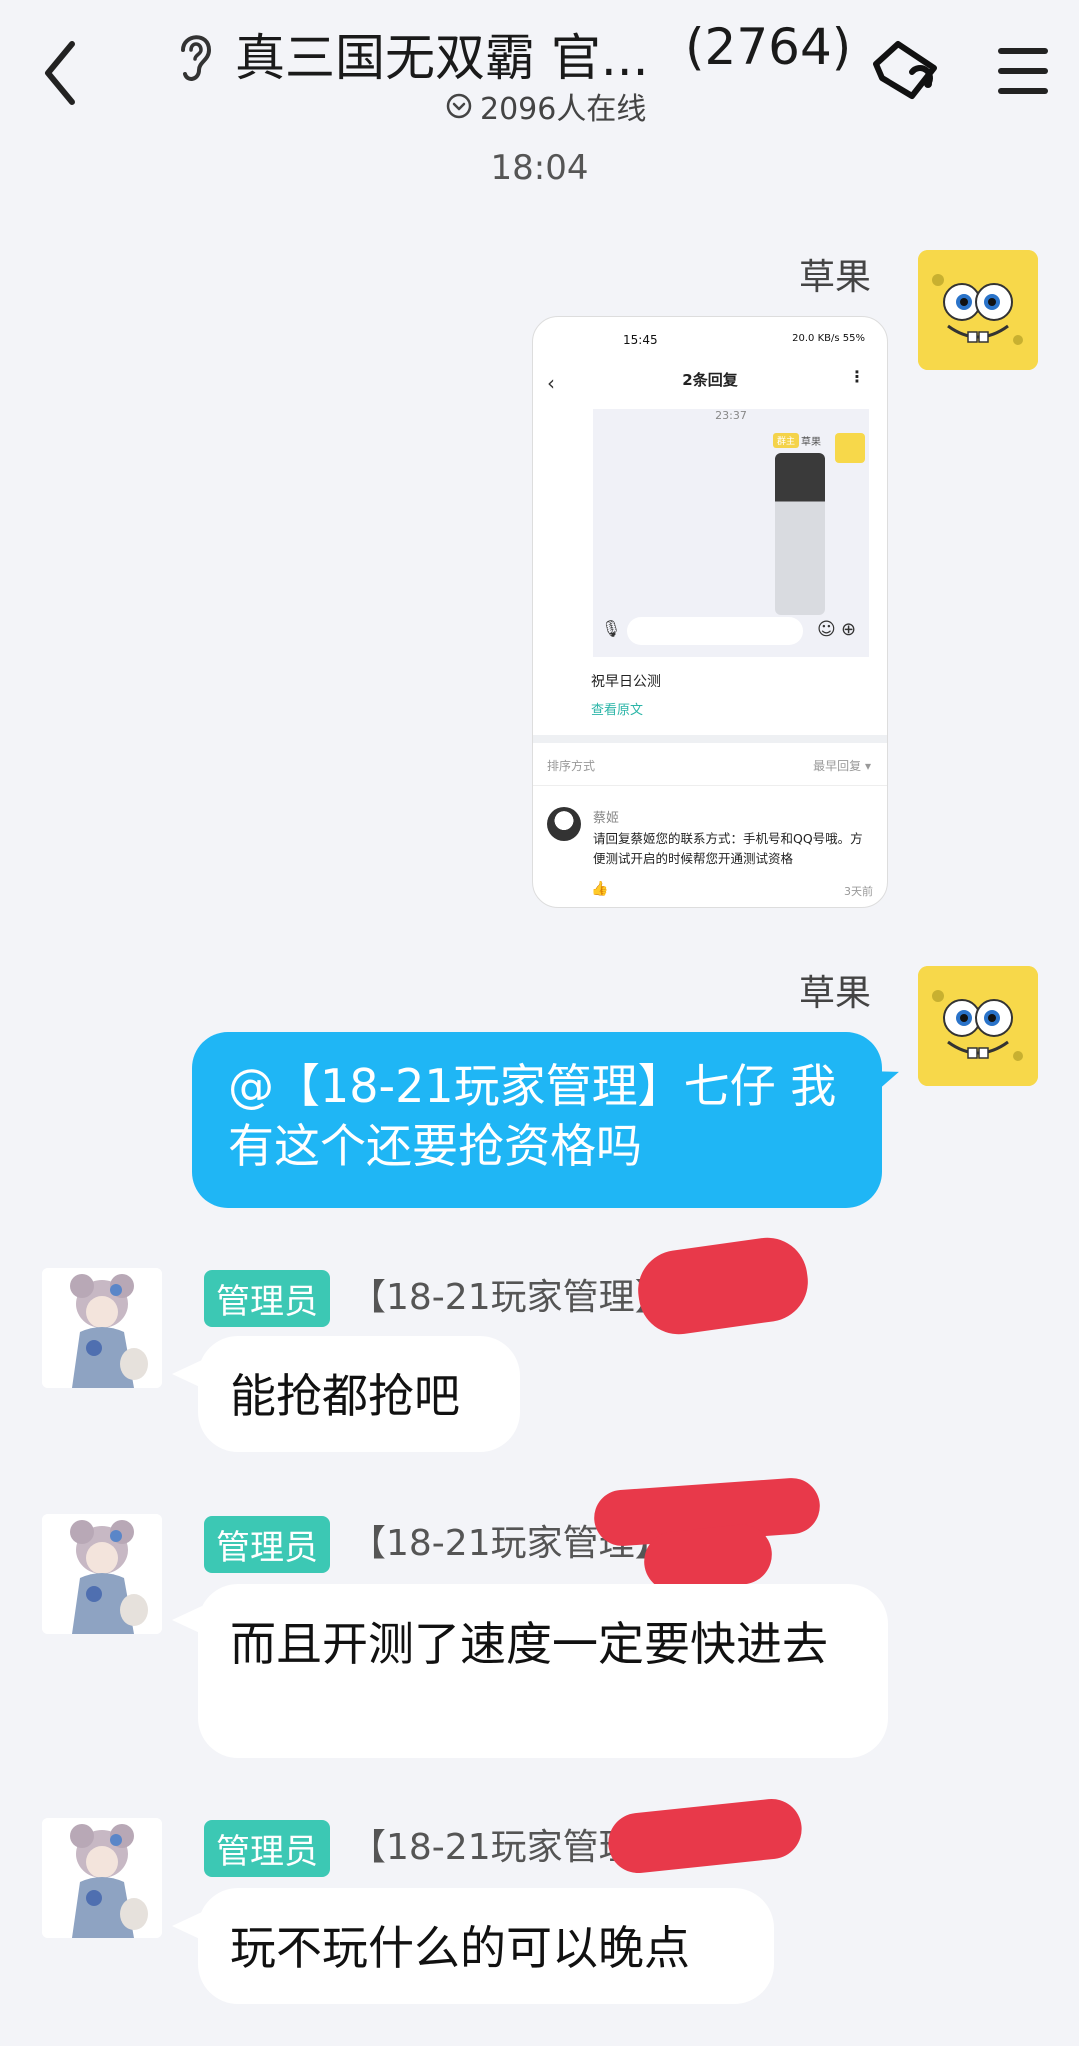 This screenshot has width=1079, height=2046. What do you see at coordinates (728, 848) in the screenshot?
I see `comment-text: 请回复蔡姬您的联系方式：手机号和QQ号哦。方便测试开启的时候帮您开通测试资格` at bounding box center [728, 848].